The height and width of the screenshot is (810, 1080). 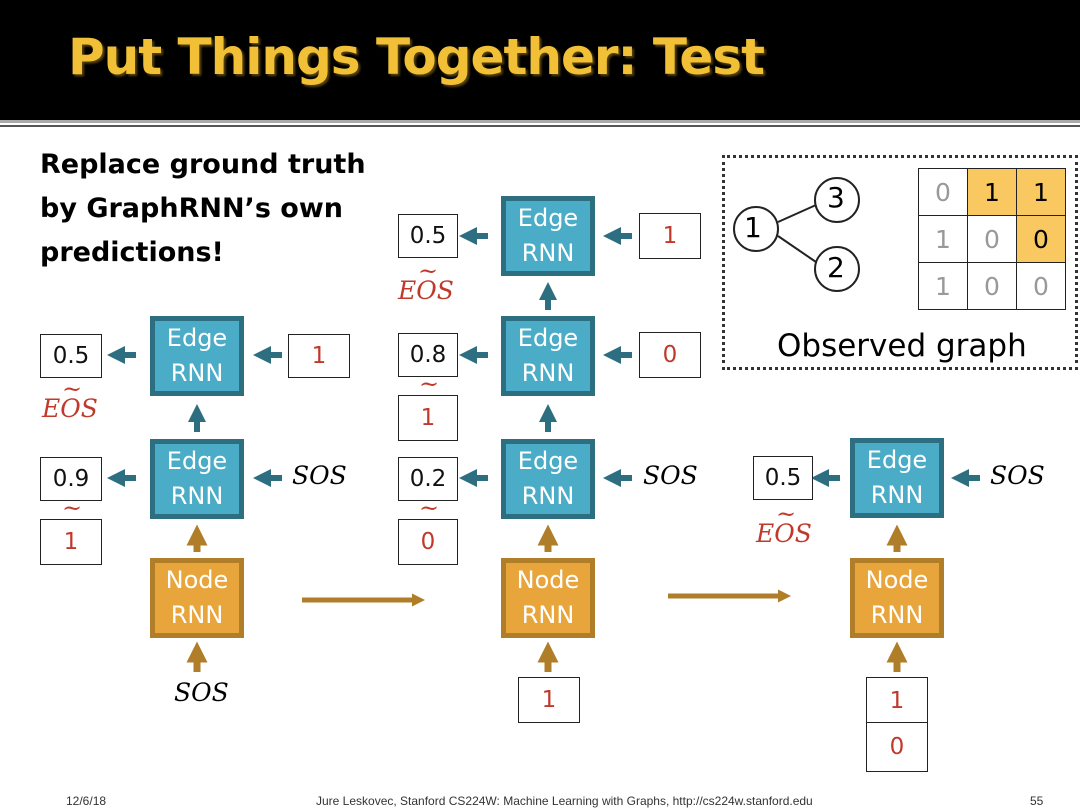 What do you see at coordinates (753, 227) in the screenshot?
I see `graph-node-label: 1` at bounding box center [753, 227].